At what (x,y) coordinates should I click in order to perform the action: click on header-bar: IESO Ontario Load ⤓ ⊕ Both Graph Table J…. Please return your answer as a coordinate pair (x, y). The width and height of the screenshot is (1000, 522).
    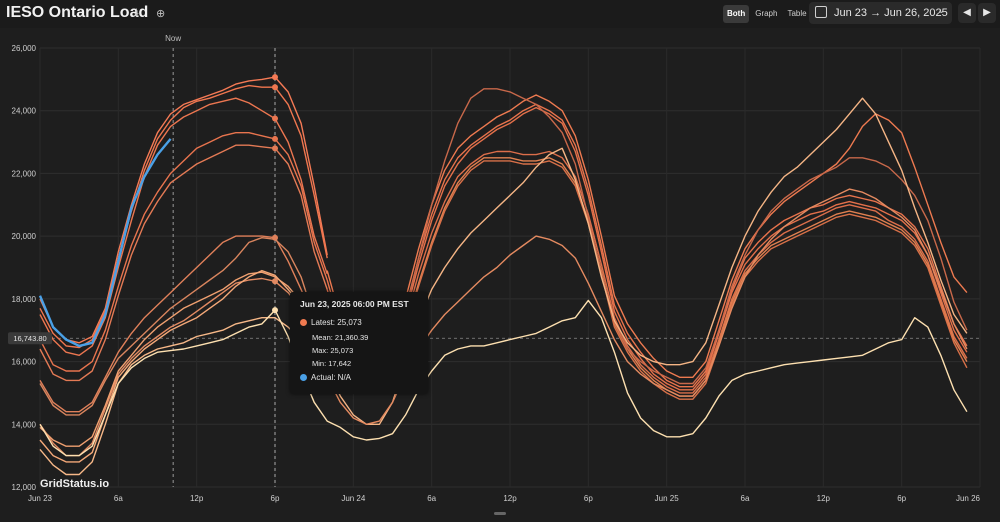
    Looking at the image, I should click on (500, 14).